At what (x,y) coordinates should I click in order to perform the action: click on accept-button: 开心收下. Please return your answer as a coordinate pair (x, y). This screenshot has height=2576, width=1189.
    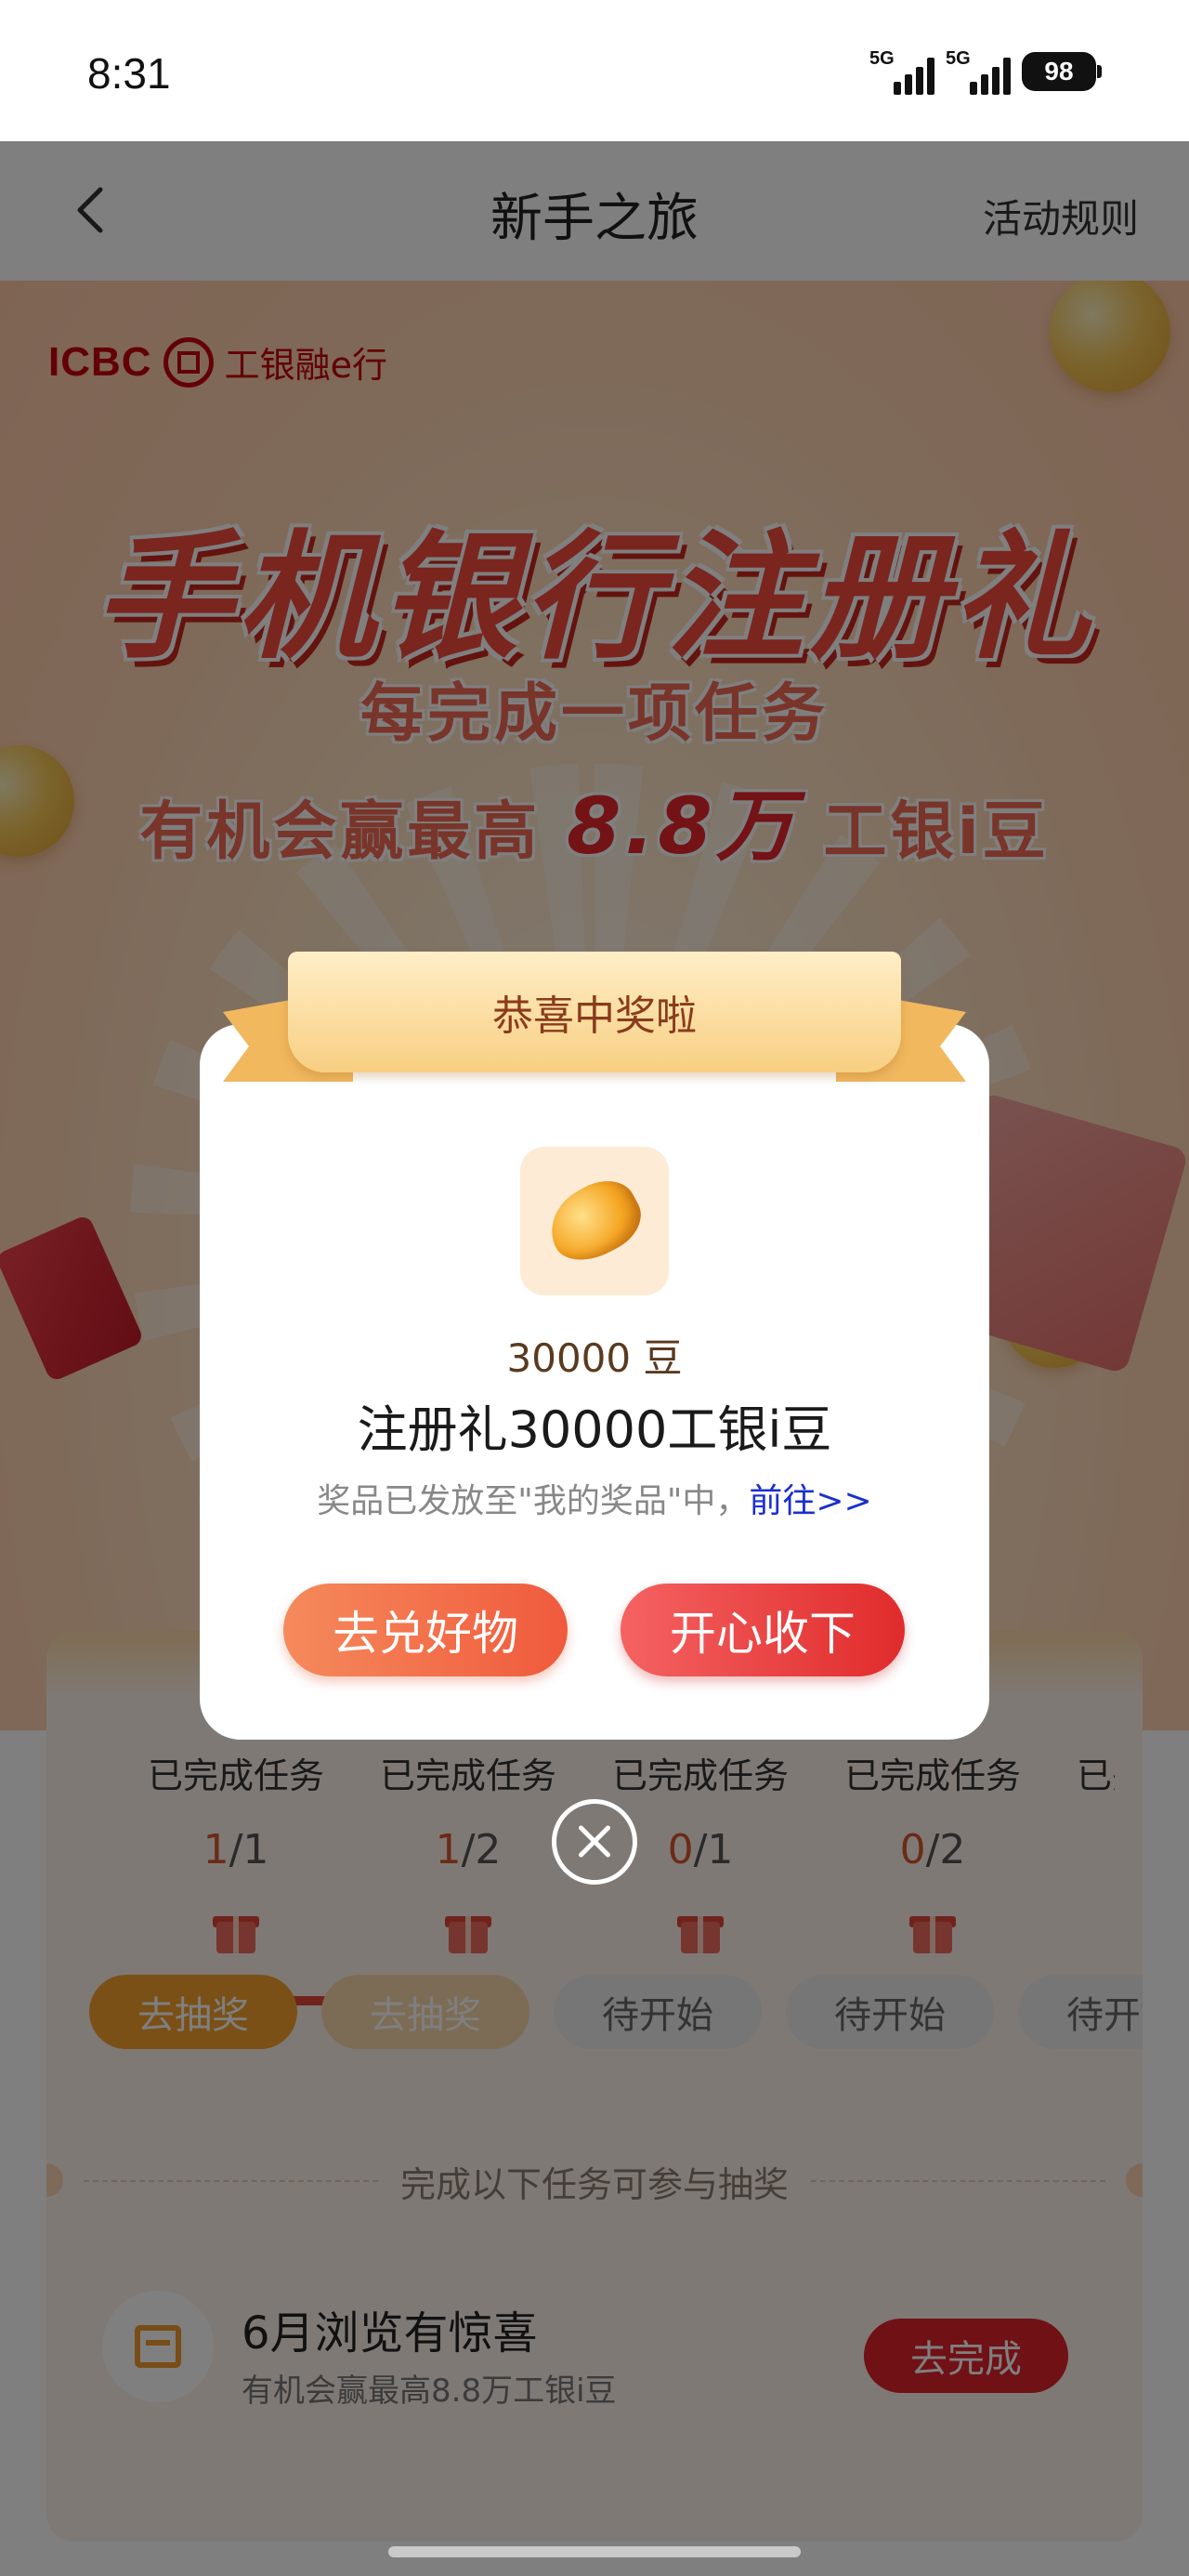
    Looking at the image, I should click on (763, 1630).